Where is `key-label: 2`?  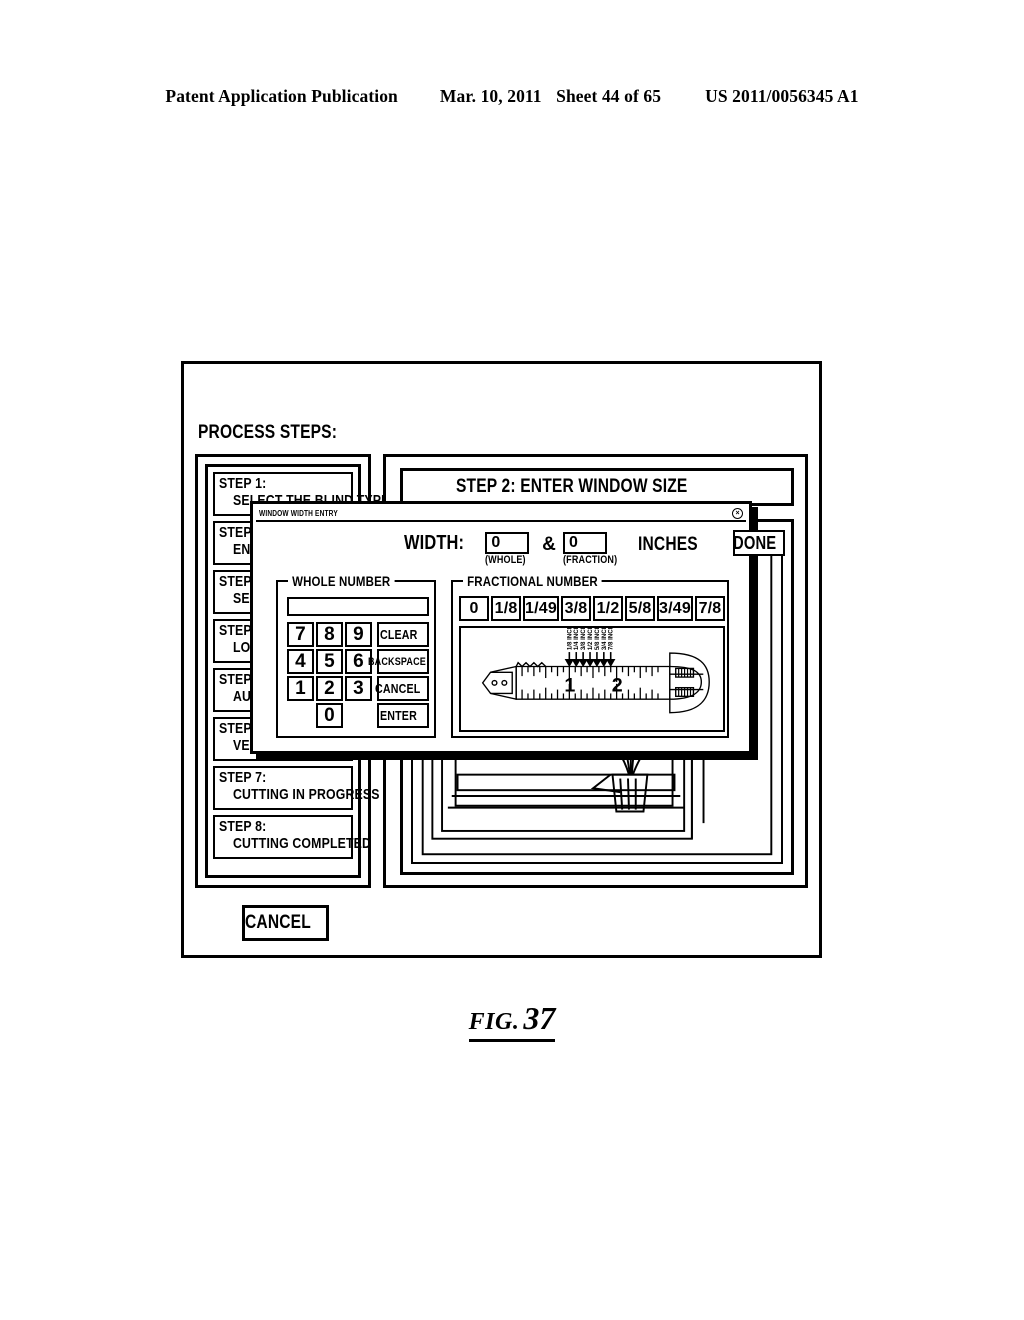
key-label: 2 is located at coordinates (329, 688).